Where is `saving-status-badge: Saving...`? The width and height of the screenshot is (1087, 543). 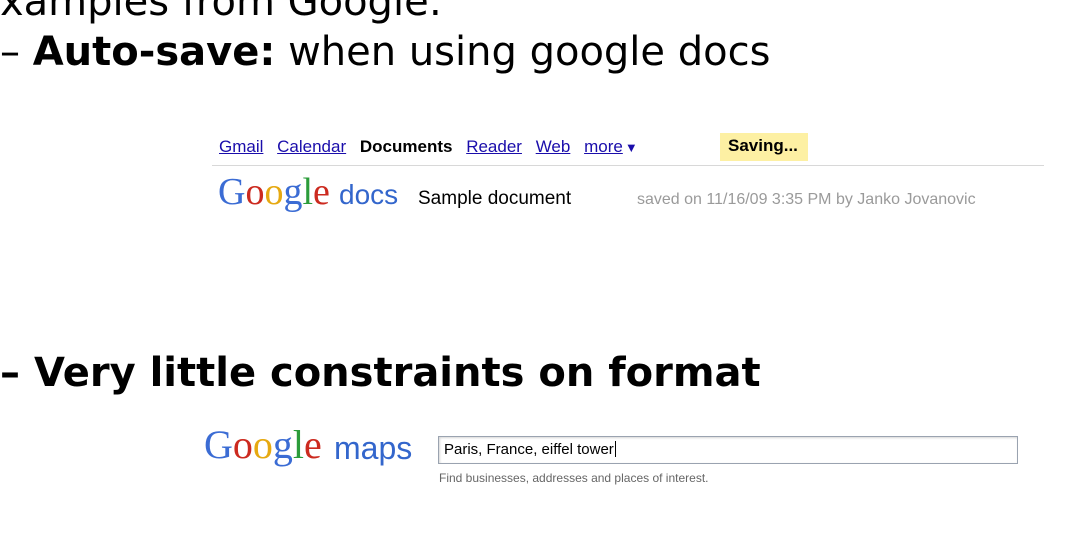
saving-status-badge: Saving... is located at coordinates (764, 147).